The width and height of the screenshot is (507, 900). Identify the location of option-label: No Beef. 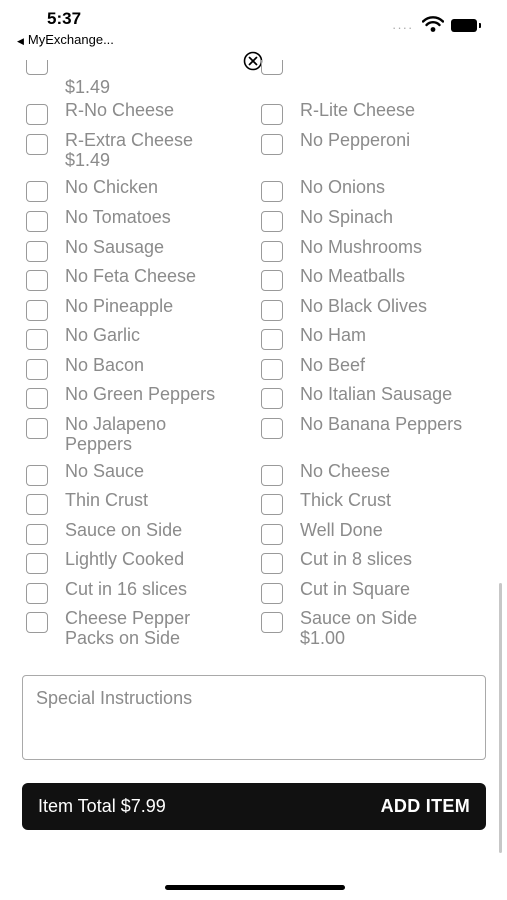
(332, 365).